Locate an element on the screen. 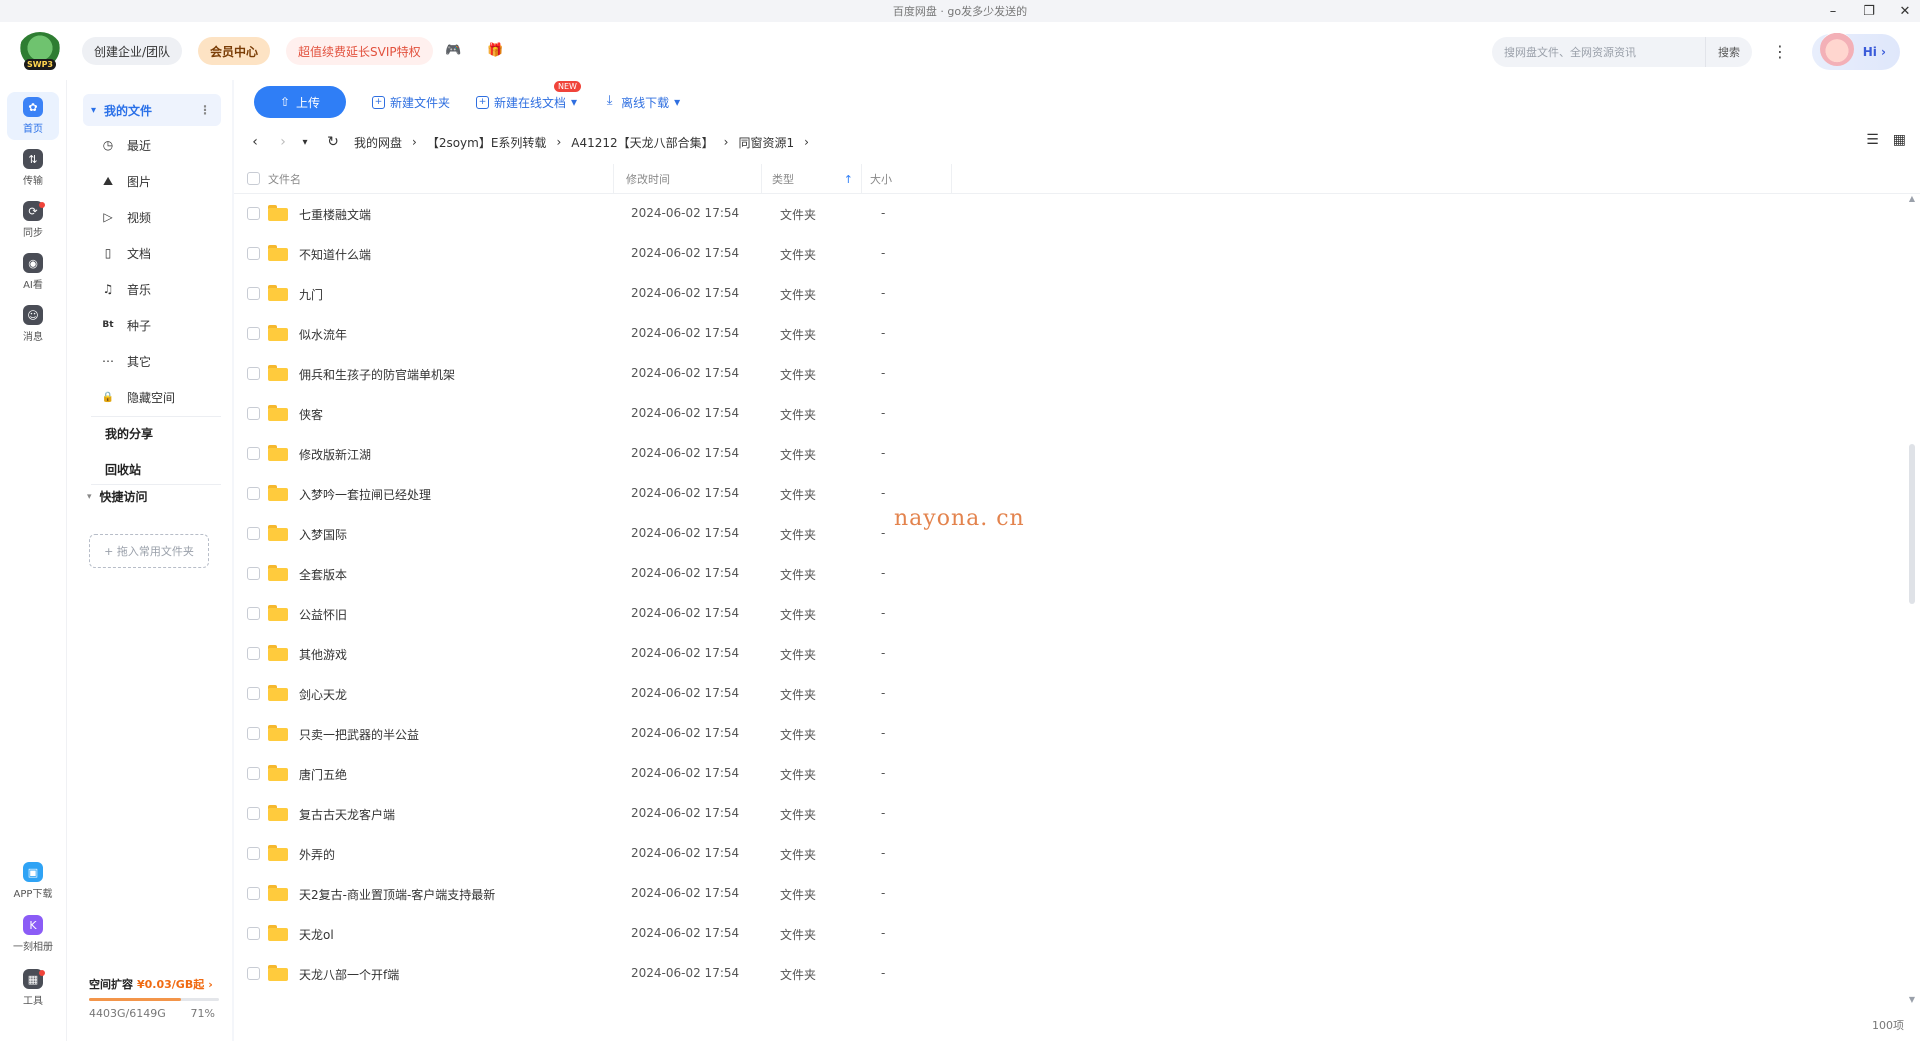 The image size is (1920, 1041). table-row: 唐门五绝 2024-06-02 17:54 文件夹 - is located at coordinates (1064, 774).